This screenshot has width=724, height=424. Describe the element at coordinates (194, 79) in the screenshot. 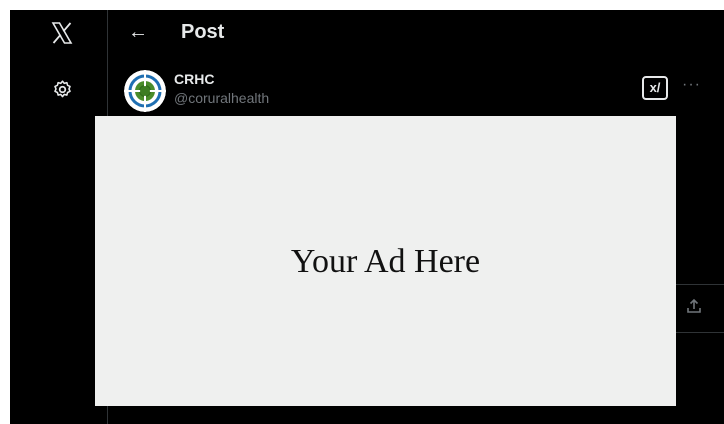

I see `author-name: CRHC` at that location.